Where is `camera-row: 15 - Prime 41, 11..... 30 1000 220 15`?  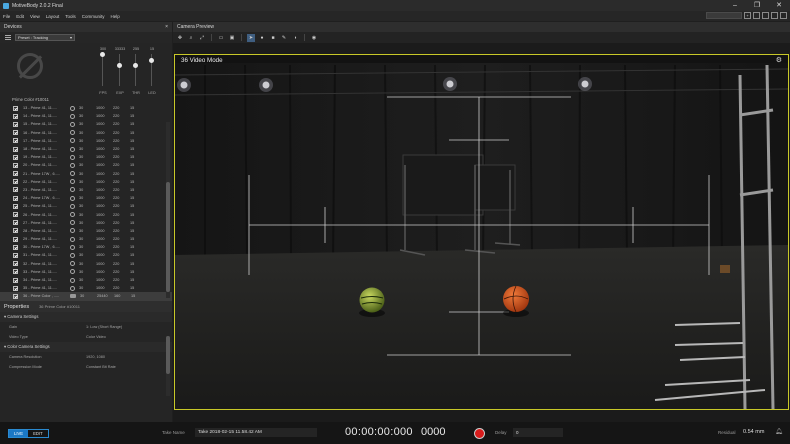 camera-row: 15 - Prime 41, 11..... 30 1000 220 15 is located at coordinates (86, 124).